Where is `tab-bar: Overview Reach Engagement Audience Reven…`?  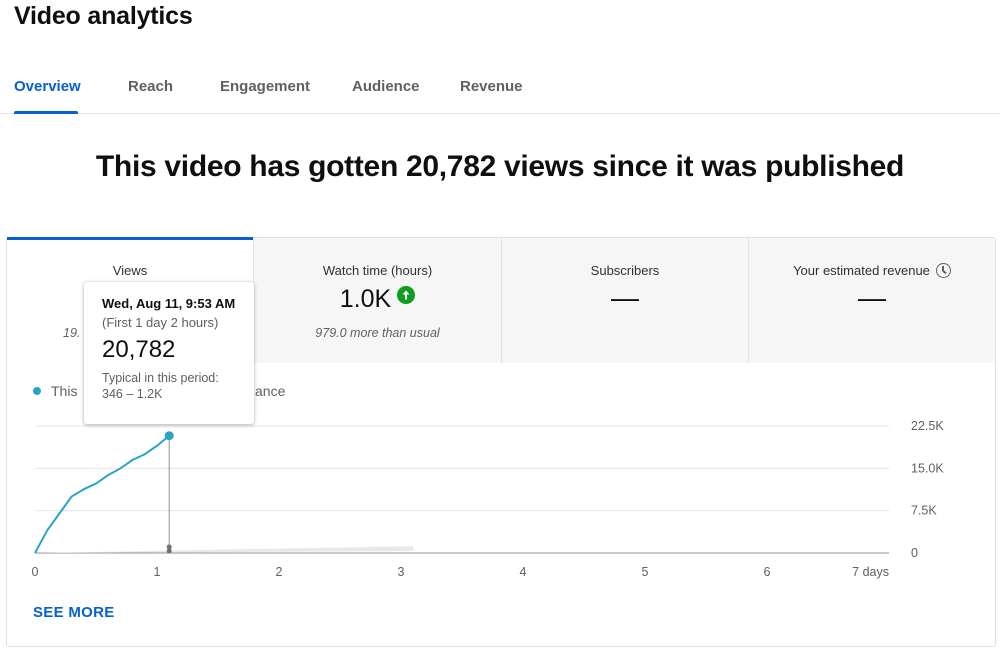 tab-bar: Overview Reach Engagement Audience Reven… is located at coordinates (500, 91).